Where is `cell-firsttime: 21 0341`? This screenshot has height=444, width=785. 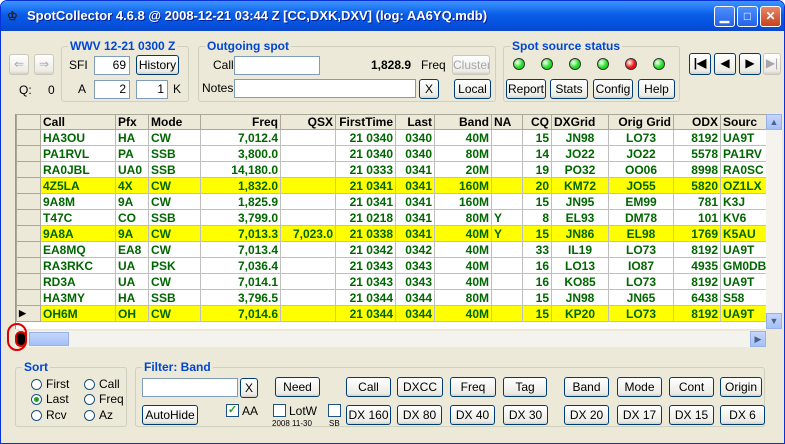
cell-firsttime: 21 0341 is located at coordinates (365, 201).